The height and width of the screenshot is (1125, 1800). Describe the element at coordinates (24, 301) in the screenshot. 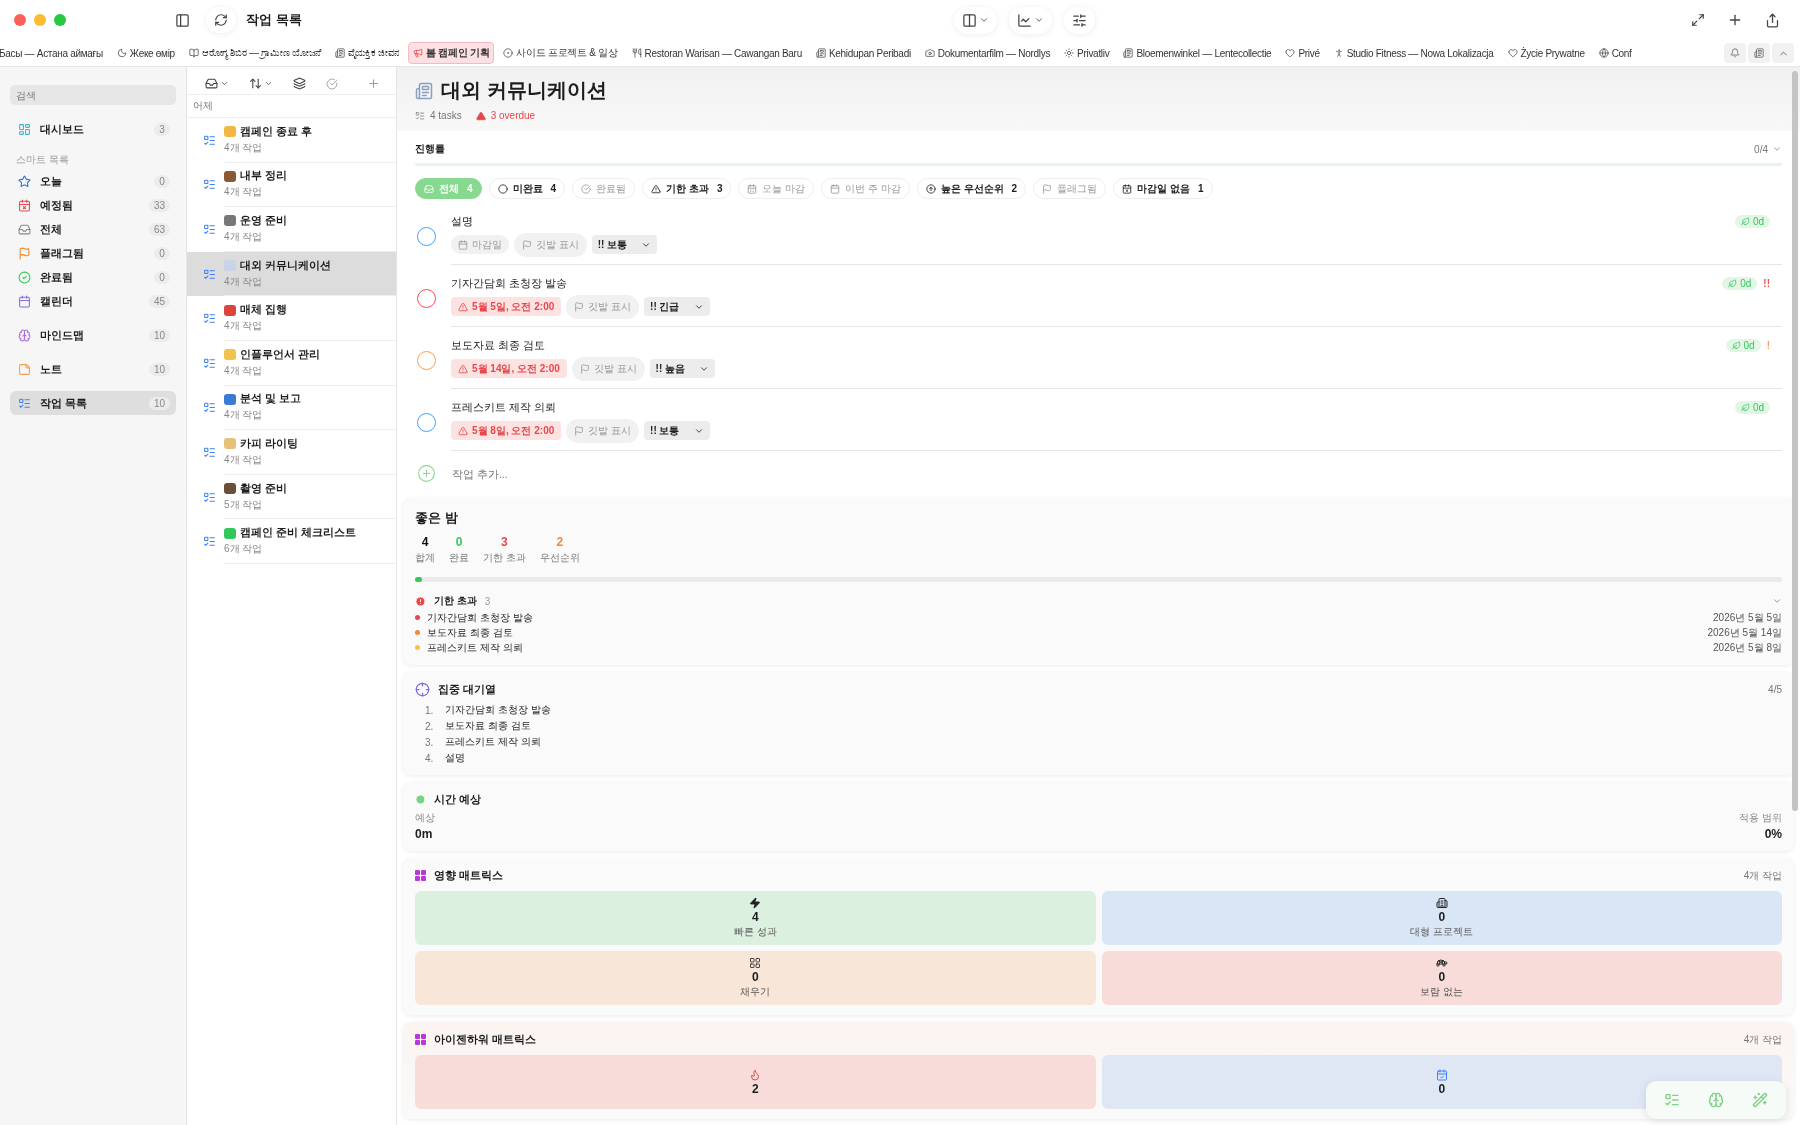

I see `calendar-icon` at that location.